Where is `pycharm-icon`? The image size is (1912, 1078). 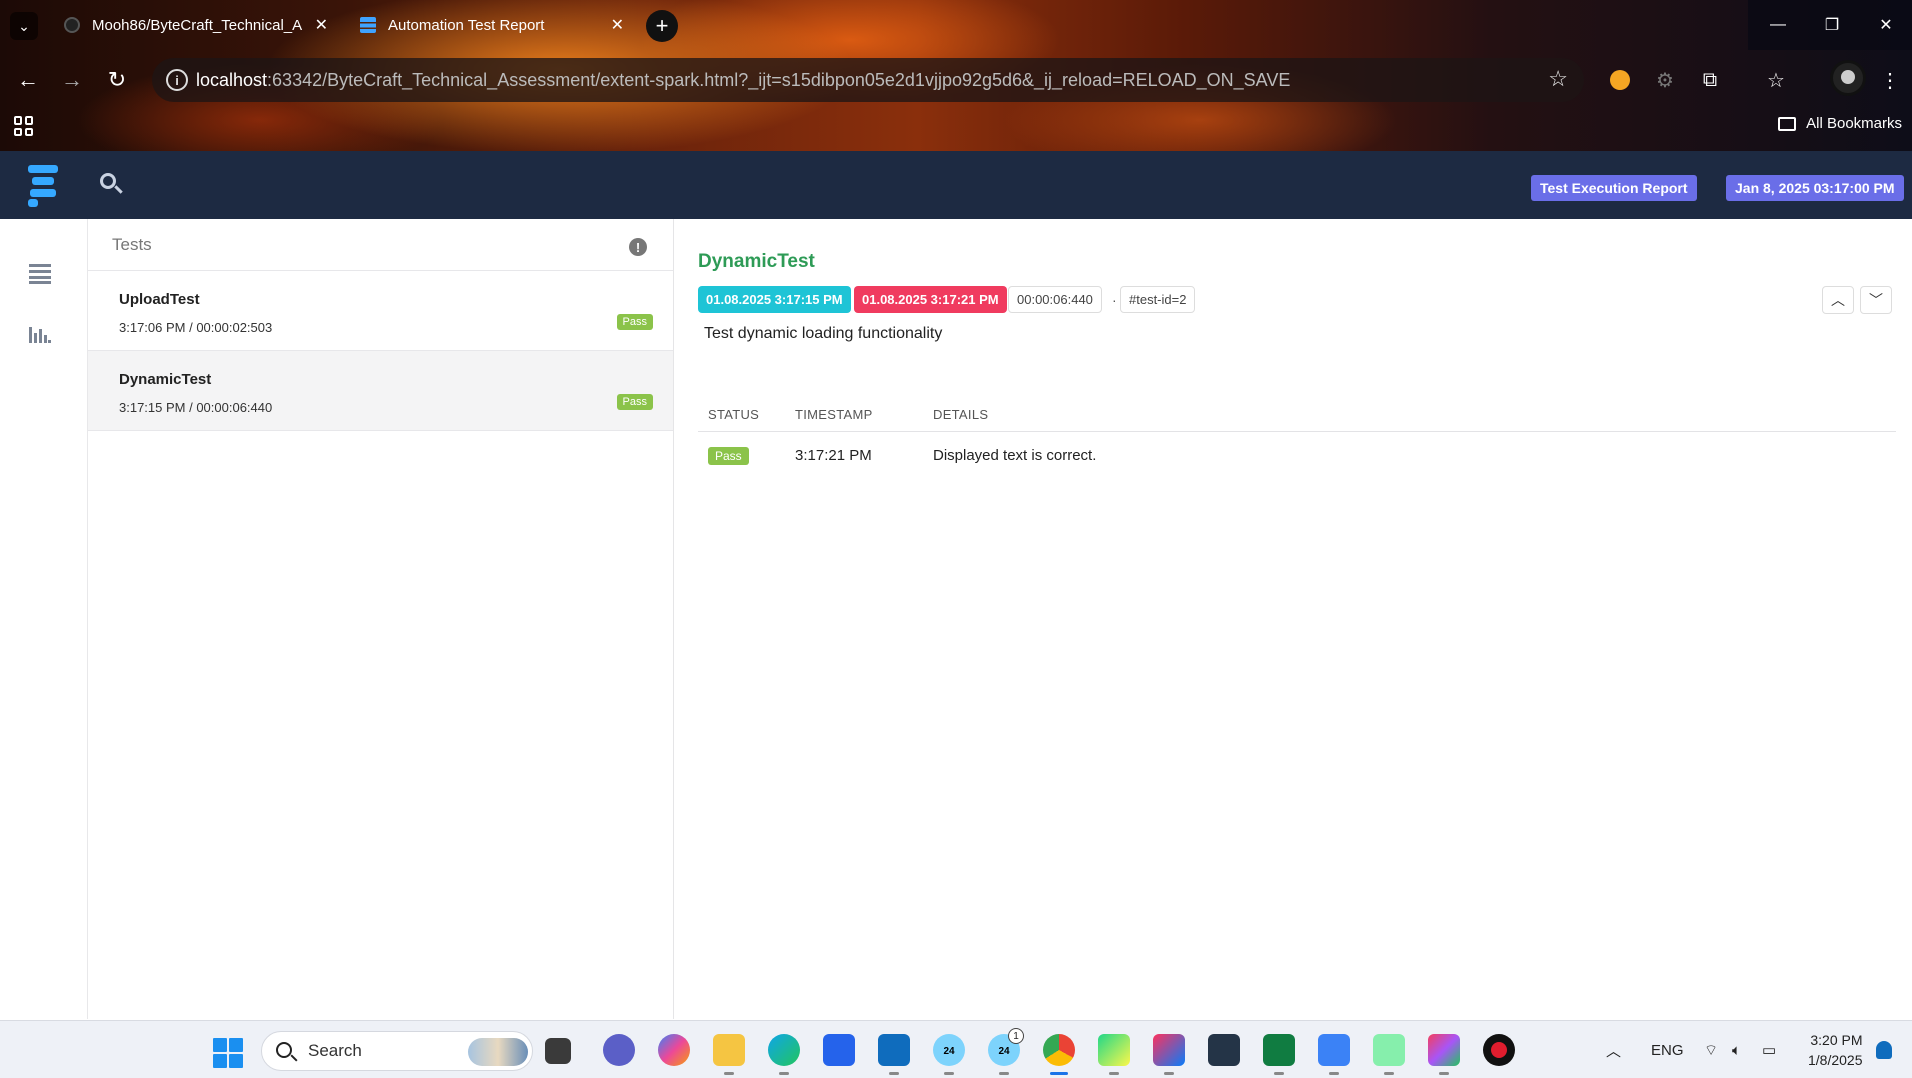 pycharm-icon is located at coordinates (1114, 1054).